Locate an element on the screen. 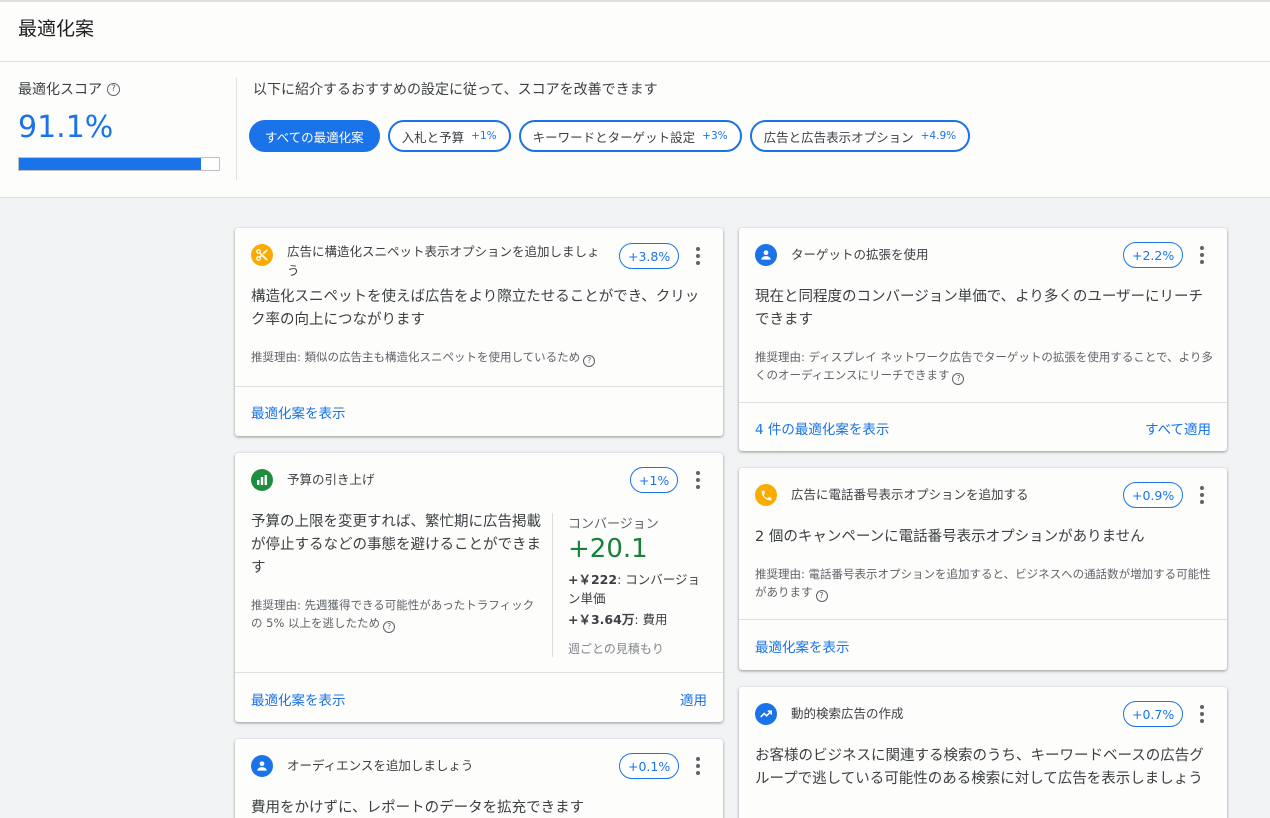 This screenshot has height=818, width=1270. score-uplift-badge: +1% is located at coordinates (654, 480).